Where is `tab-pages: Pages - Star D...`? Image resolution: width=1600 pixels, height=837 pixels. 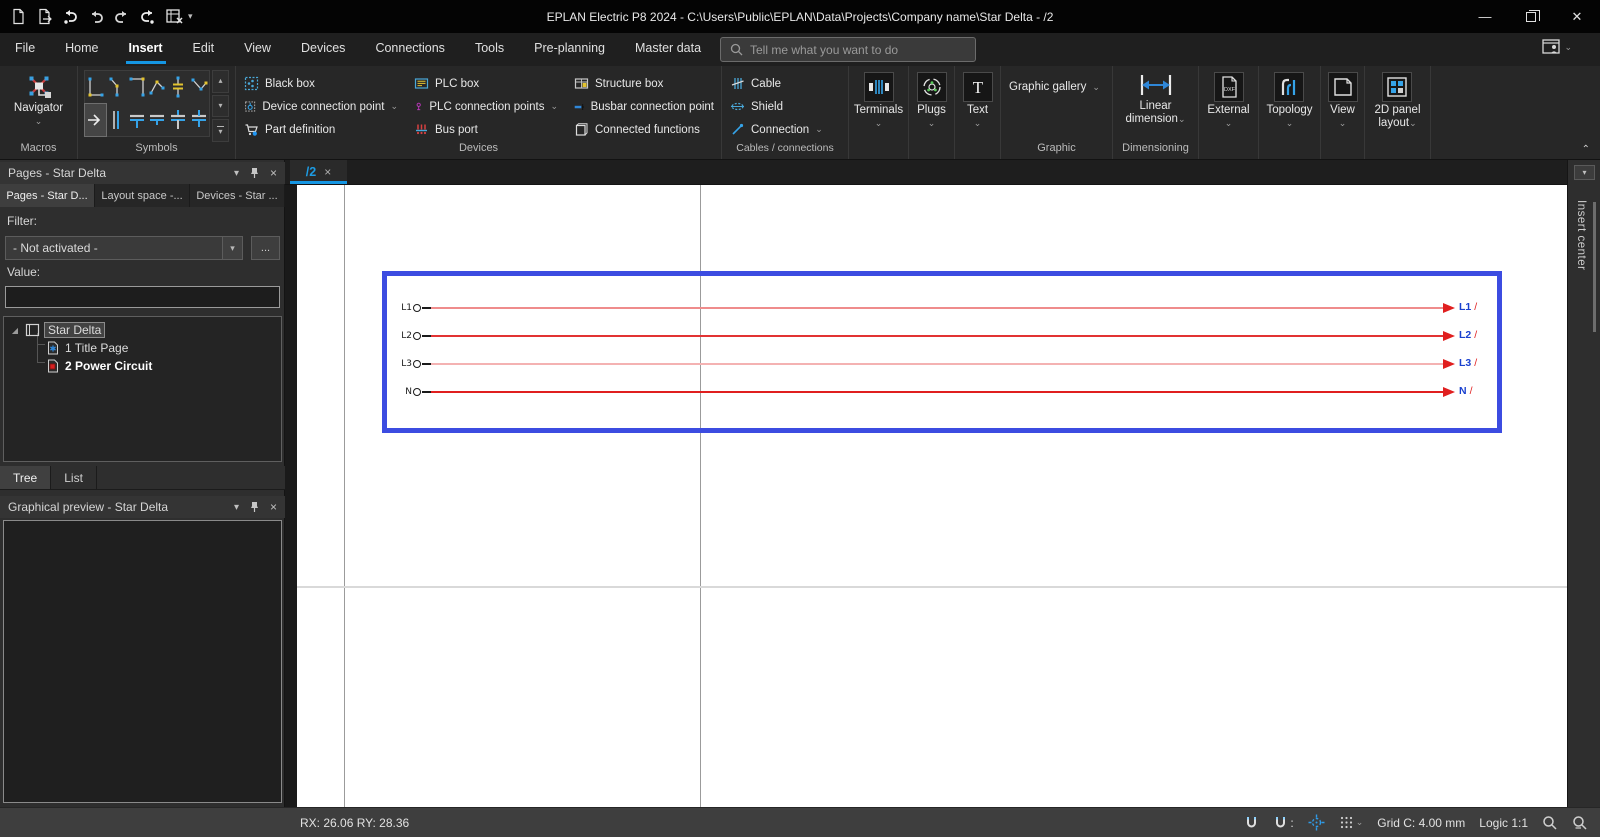 tab-pages: Pages - Star D... is located at coordinates (47, 195).